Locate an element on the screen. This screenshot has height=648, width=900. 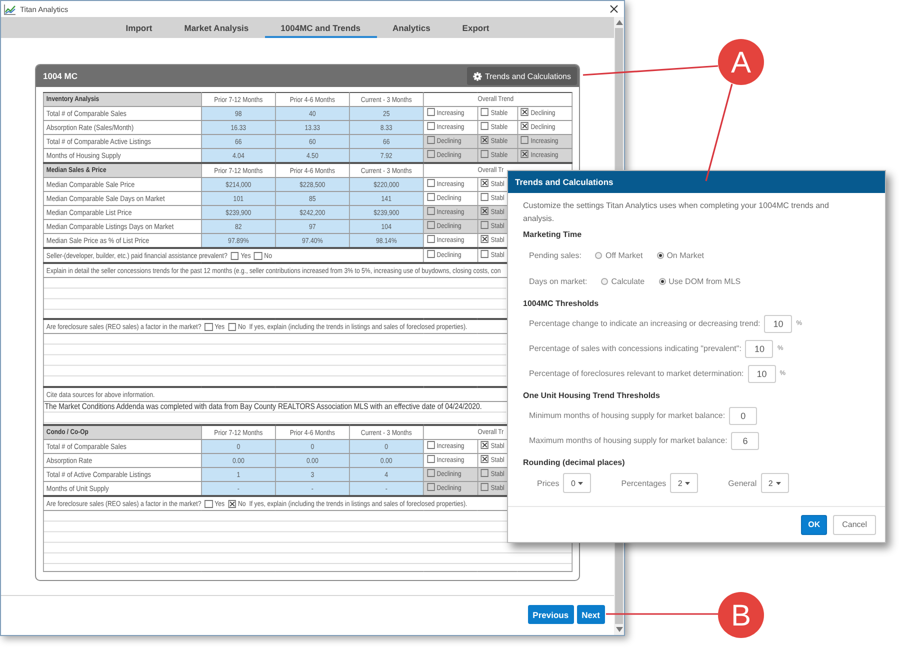
ok-button: OK is located at coordinates (814, 524).